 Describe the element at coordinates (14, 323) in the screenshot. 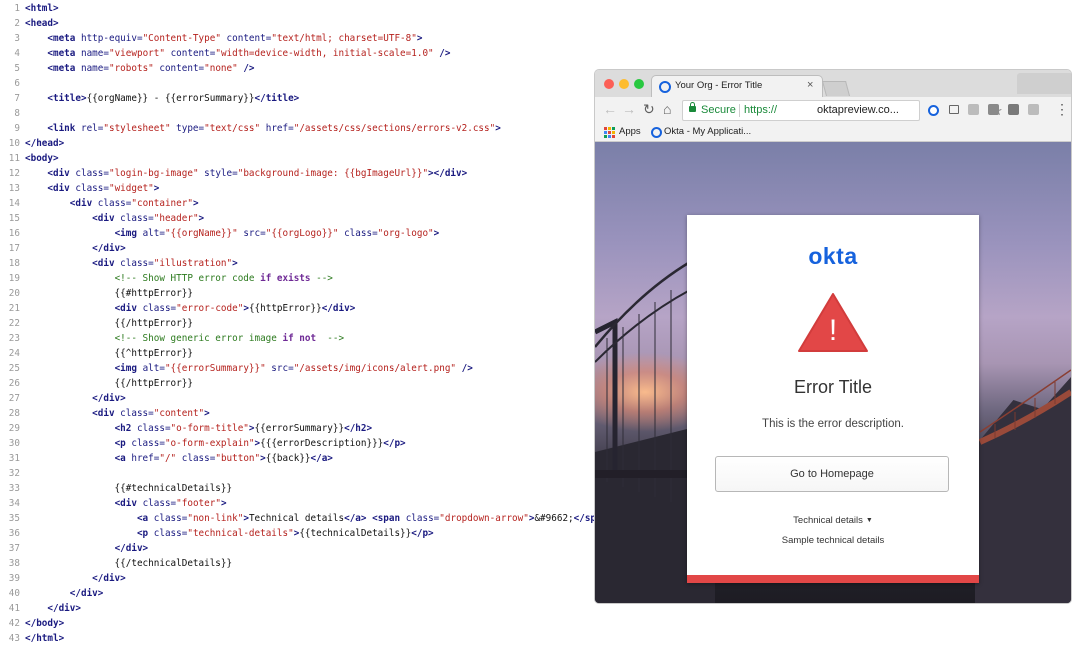

I see `line-number: 22` at that location.